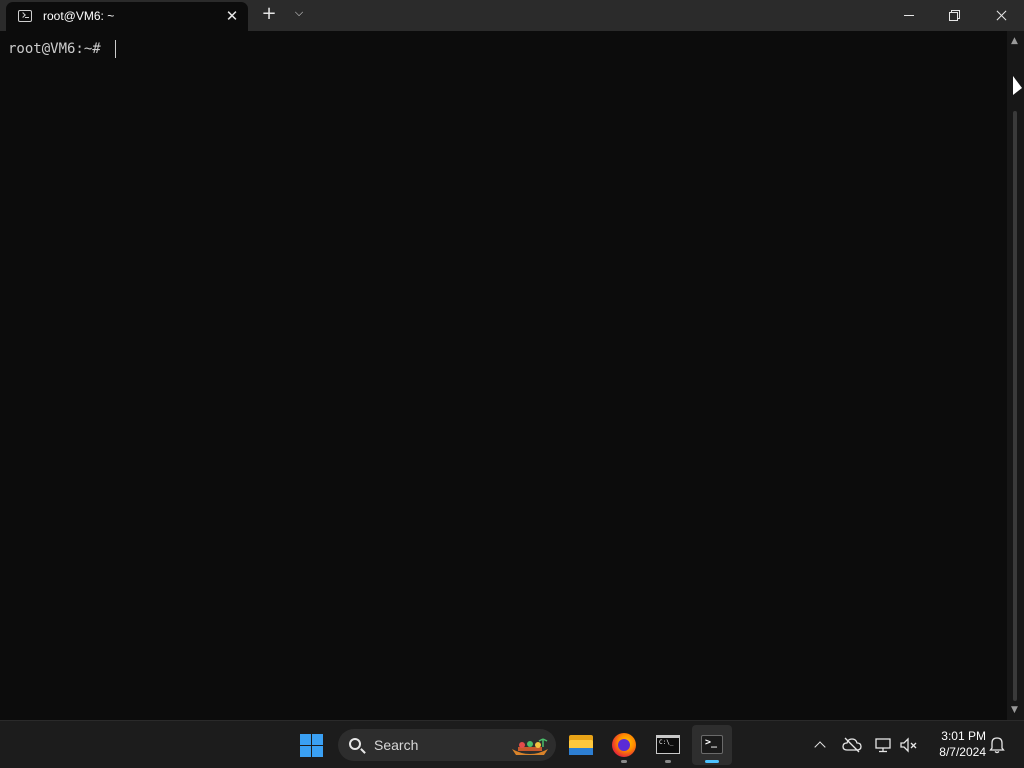  What do you see at coordinates (396, 745) in the screenshot?
I see `search-label: Search` at bounding box center [396, 745].